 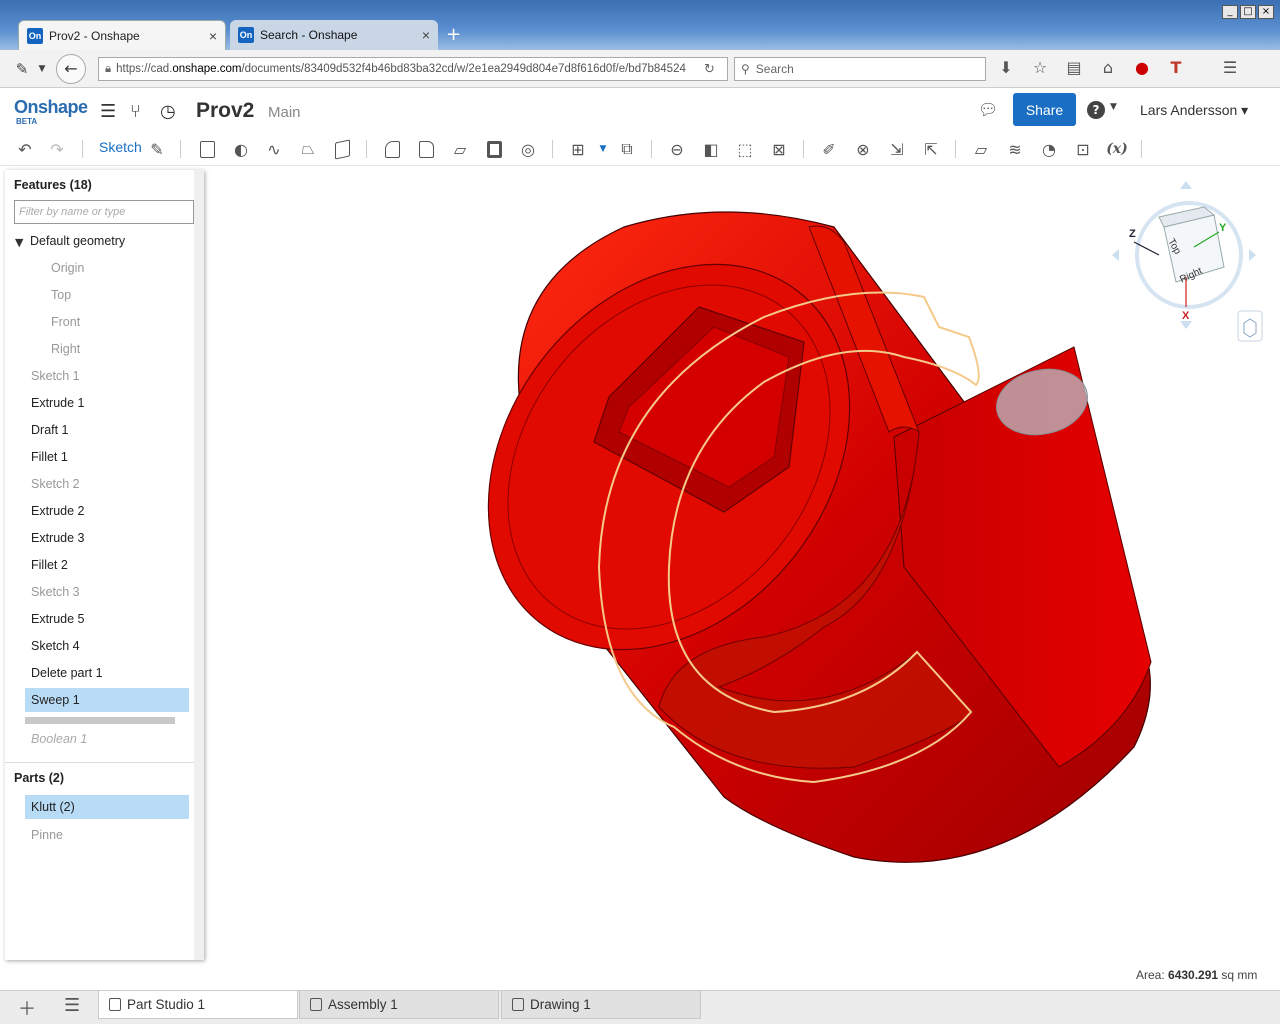 What do you see at coordinates (113, 835) in the screenshot?
I see `part-pinne: Pinne` at bounding box center [113, 835].